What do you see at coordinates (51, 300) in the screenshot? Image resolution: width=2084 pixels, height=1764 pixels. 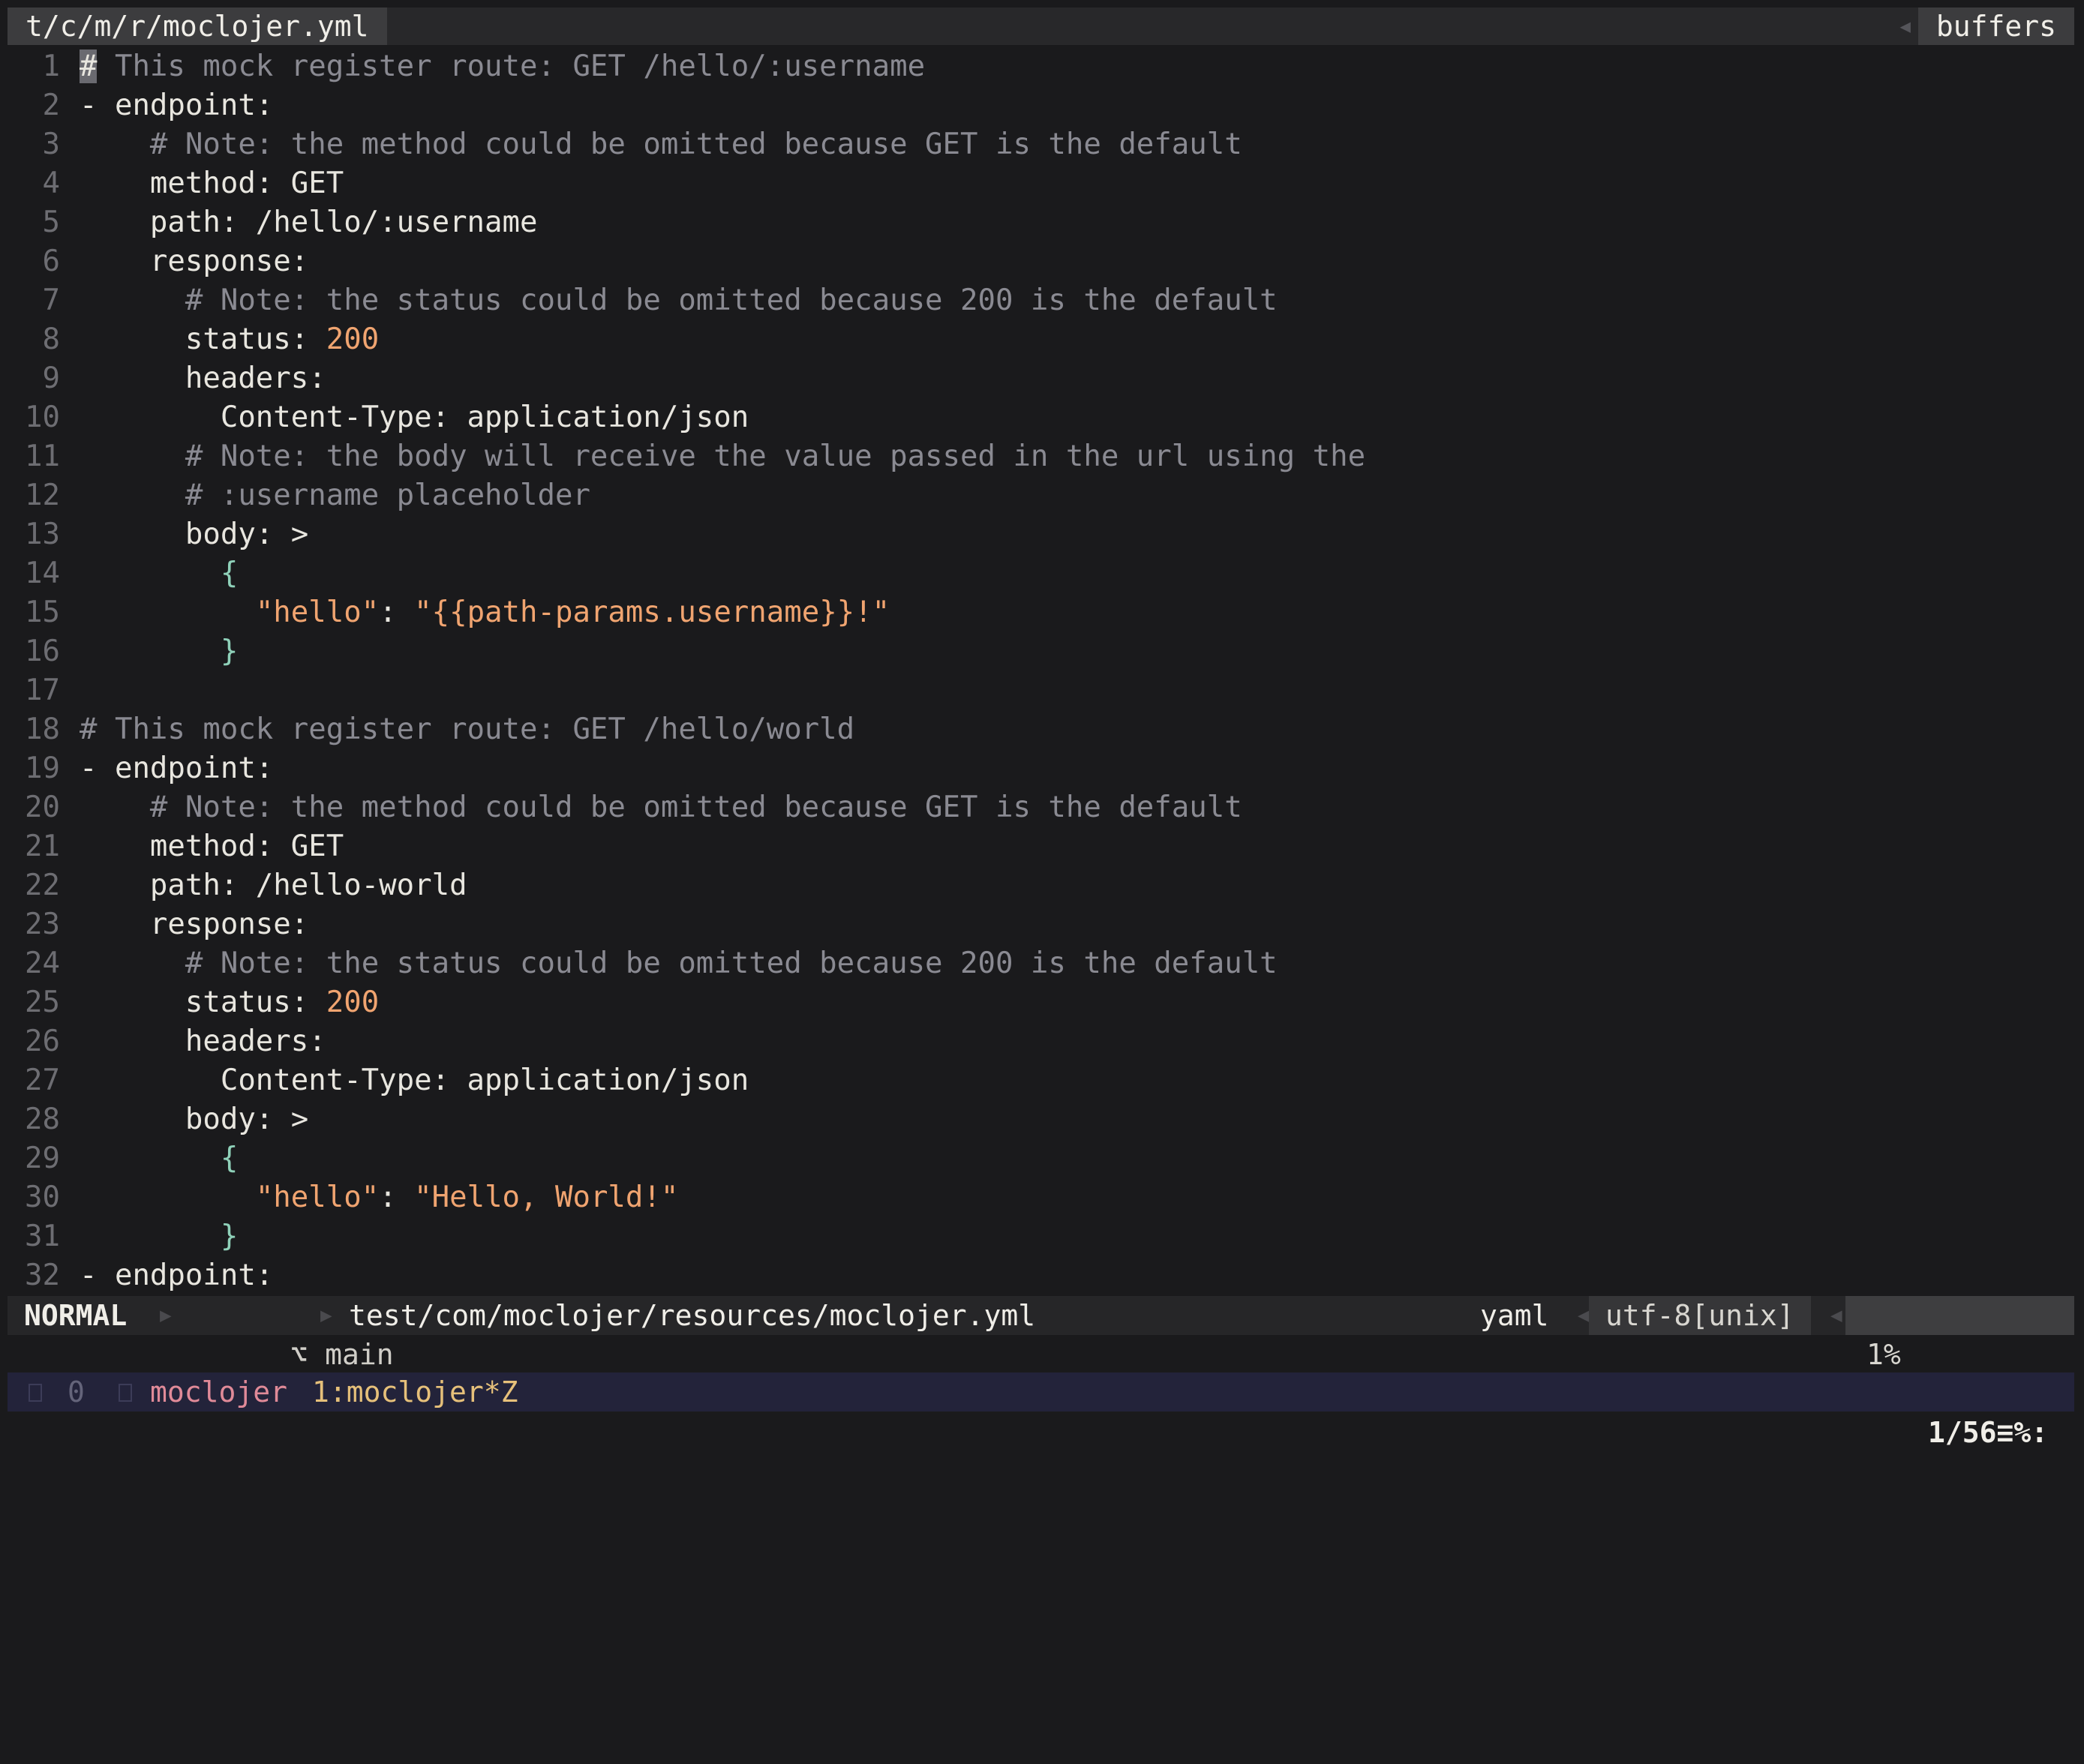 I see `line-number: 7` at bounding box center [51, 300].